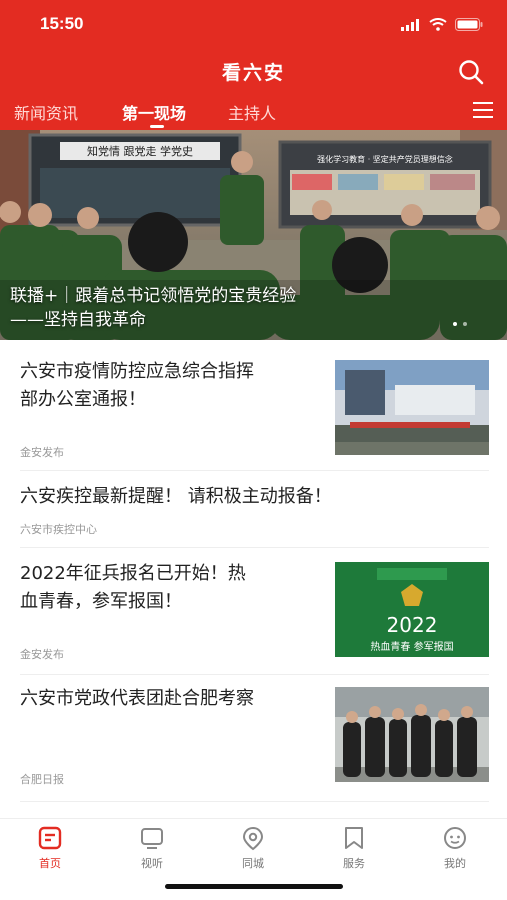 This screenshot has width=507, height=900. What do you see at coordinates (483, 111) in the screenshot?
I see `menu-icon` at bounding box center [483, 111].